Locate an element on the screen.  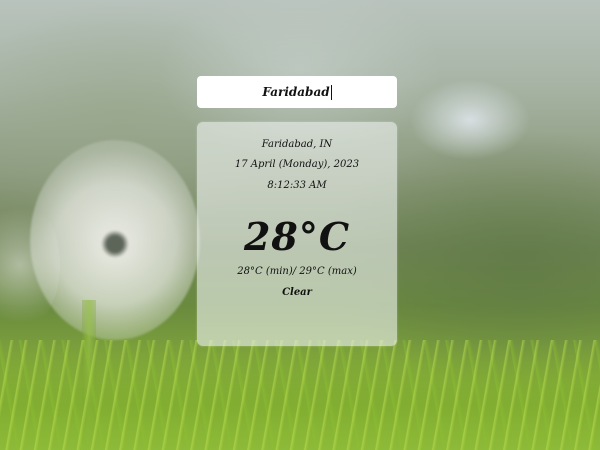
time-label: 8:12:33 AM is located at coordinates (297, 185).